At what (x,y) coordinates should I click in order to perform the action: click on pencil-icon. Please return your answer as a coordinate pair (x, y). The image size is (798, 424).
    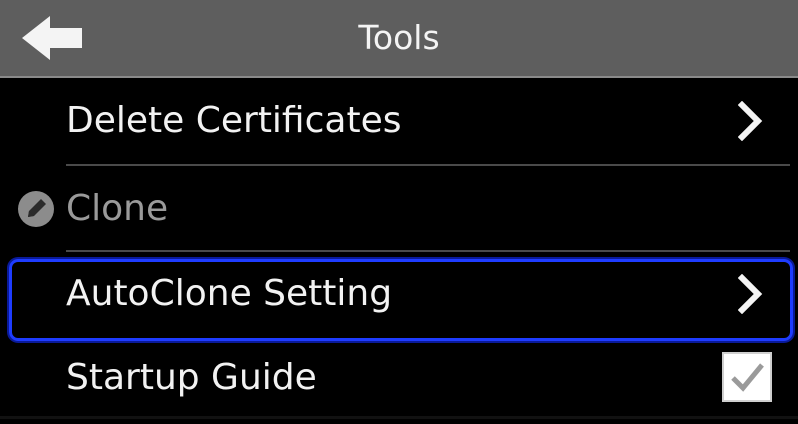
    Looking at the image, I should click on (36, 209).